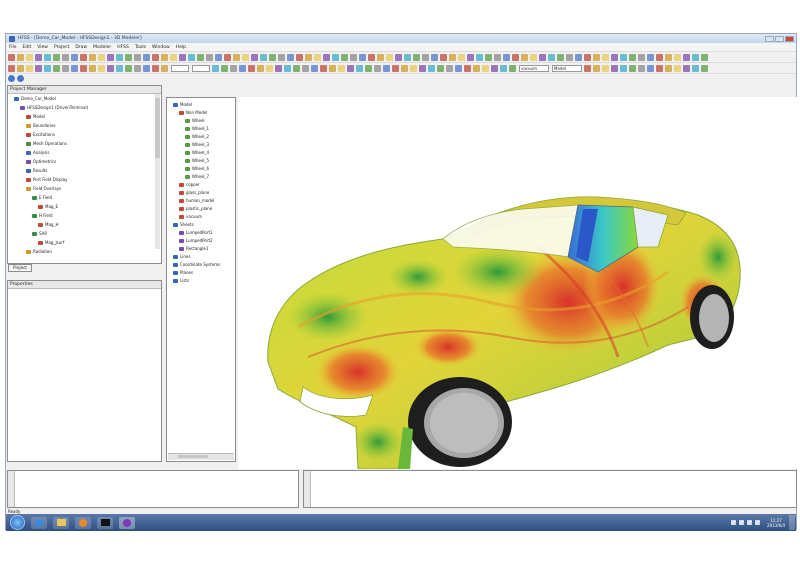 The width and height of the screenshot is (800, 565). I want to click on model-tree-item: Rectangle1, so click(193, 248).